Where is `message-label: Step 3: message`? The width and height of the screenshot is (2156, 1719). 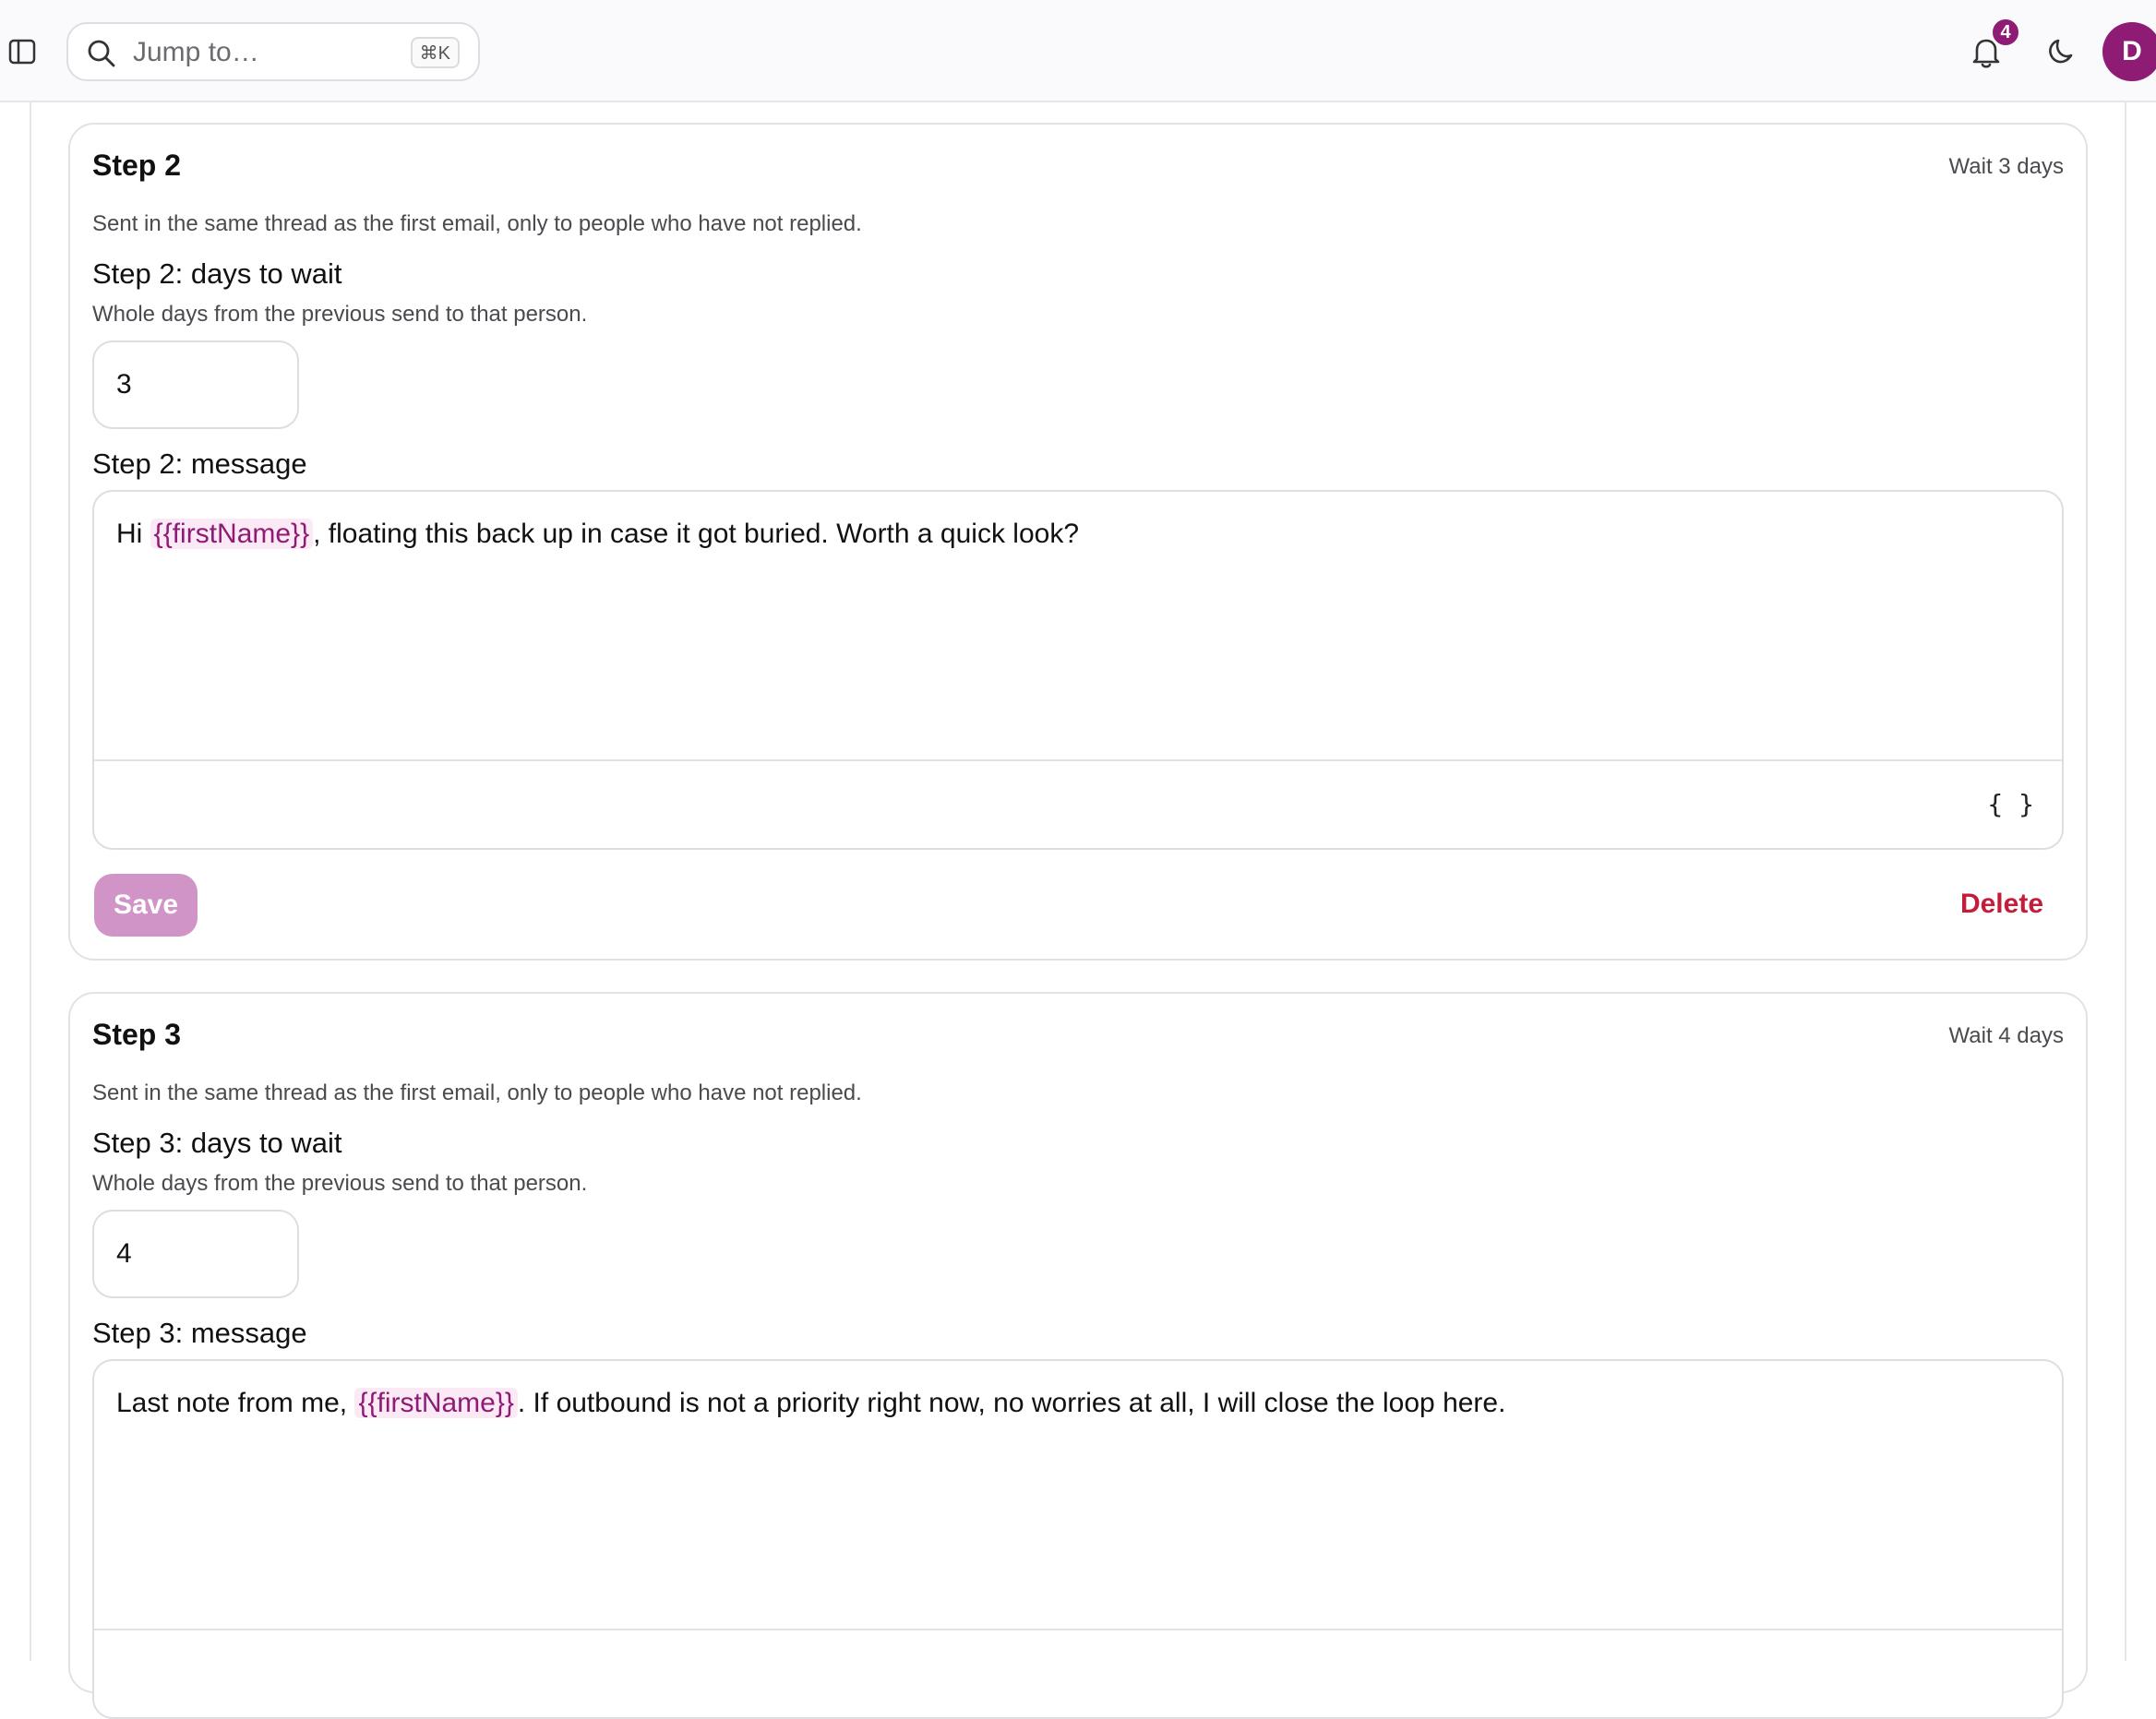 message-label: Step 3: message is located at coordinates (199, 1333).